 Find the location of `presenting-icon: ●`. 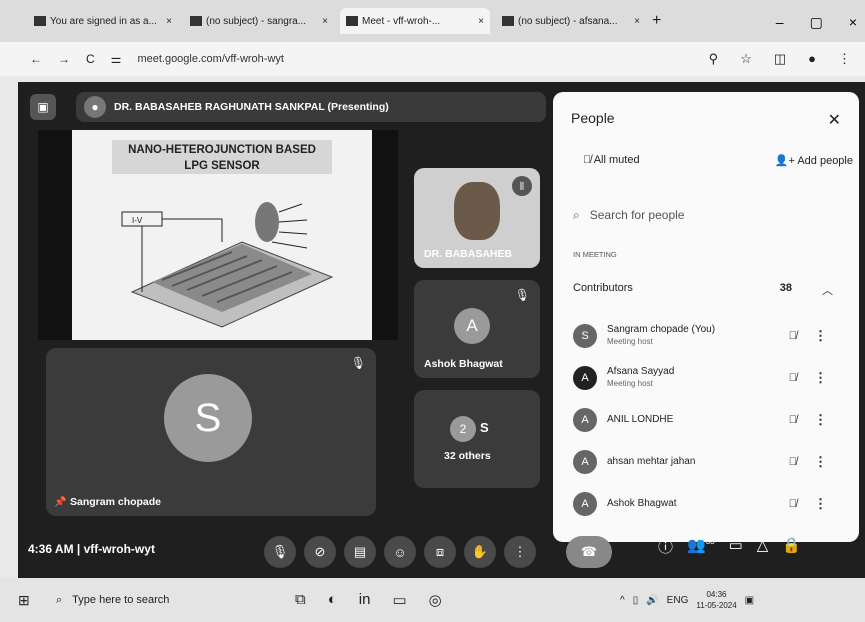

presenting-icon: ● is located at coordinates (95, 107).